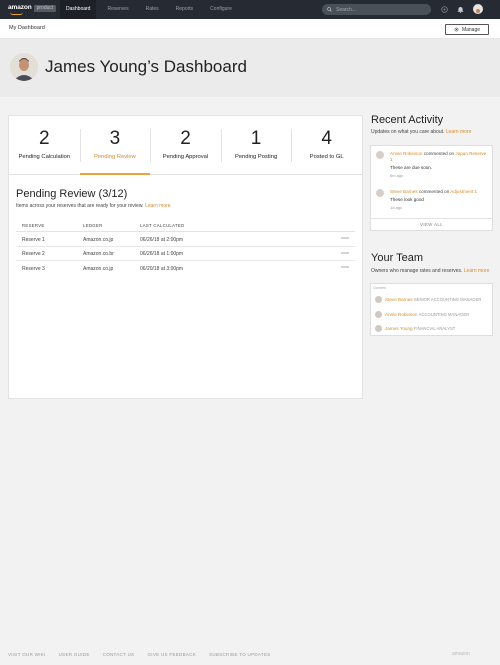 Image resolution: width=500 pixels, height=665 pixels. Describe the element at coordinates (72, 194) in the screenshot. I see `pending-review-title: Pending Review (3/12)` at that location.